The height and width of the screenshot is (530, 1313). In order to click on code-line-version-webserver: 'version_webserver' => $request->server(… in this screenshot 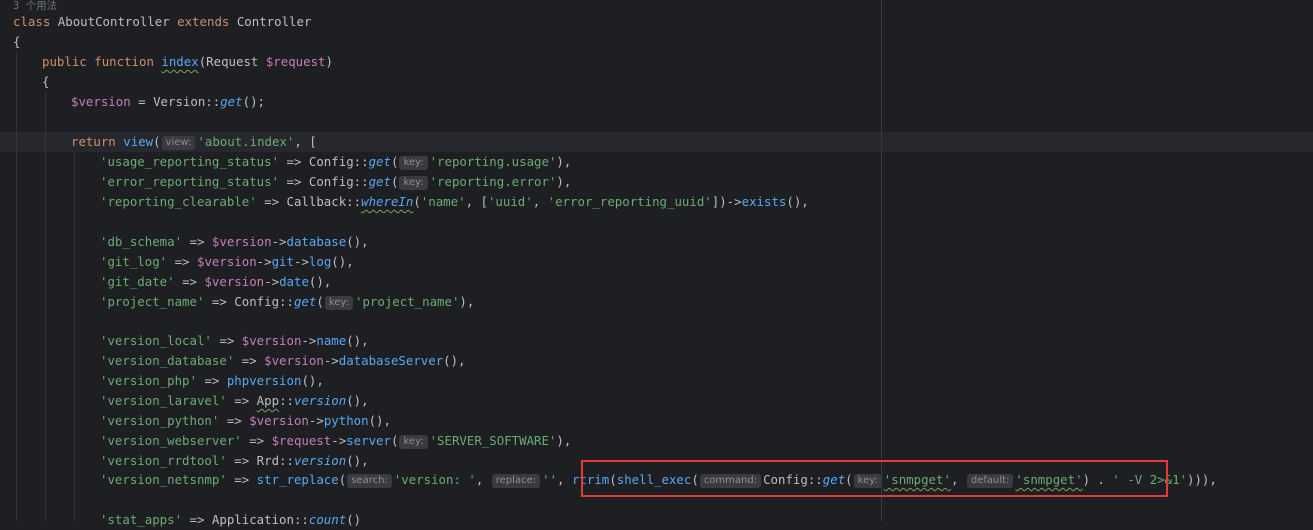, I will do `click(335, 441)`.